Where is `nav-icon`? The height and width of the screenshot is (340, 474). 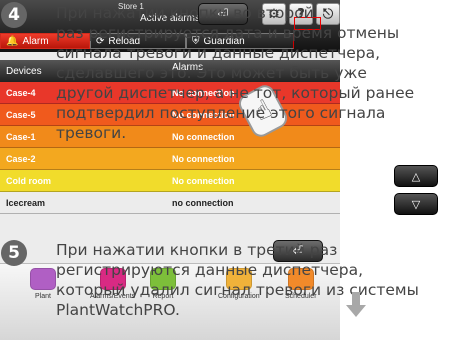
nav-icon is located at coordinates (43, 279).